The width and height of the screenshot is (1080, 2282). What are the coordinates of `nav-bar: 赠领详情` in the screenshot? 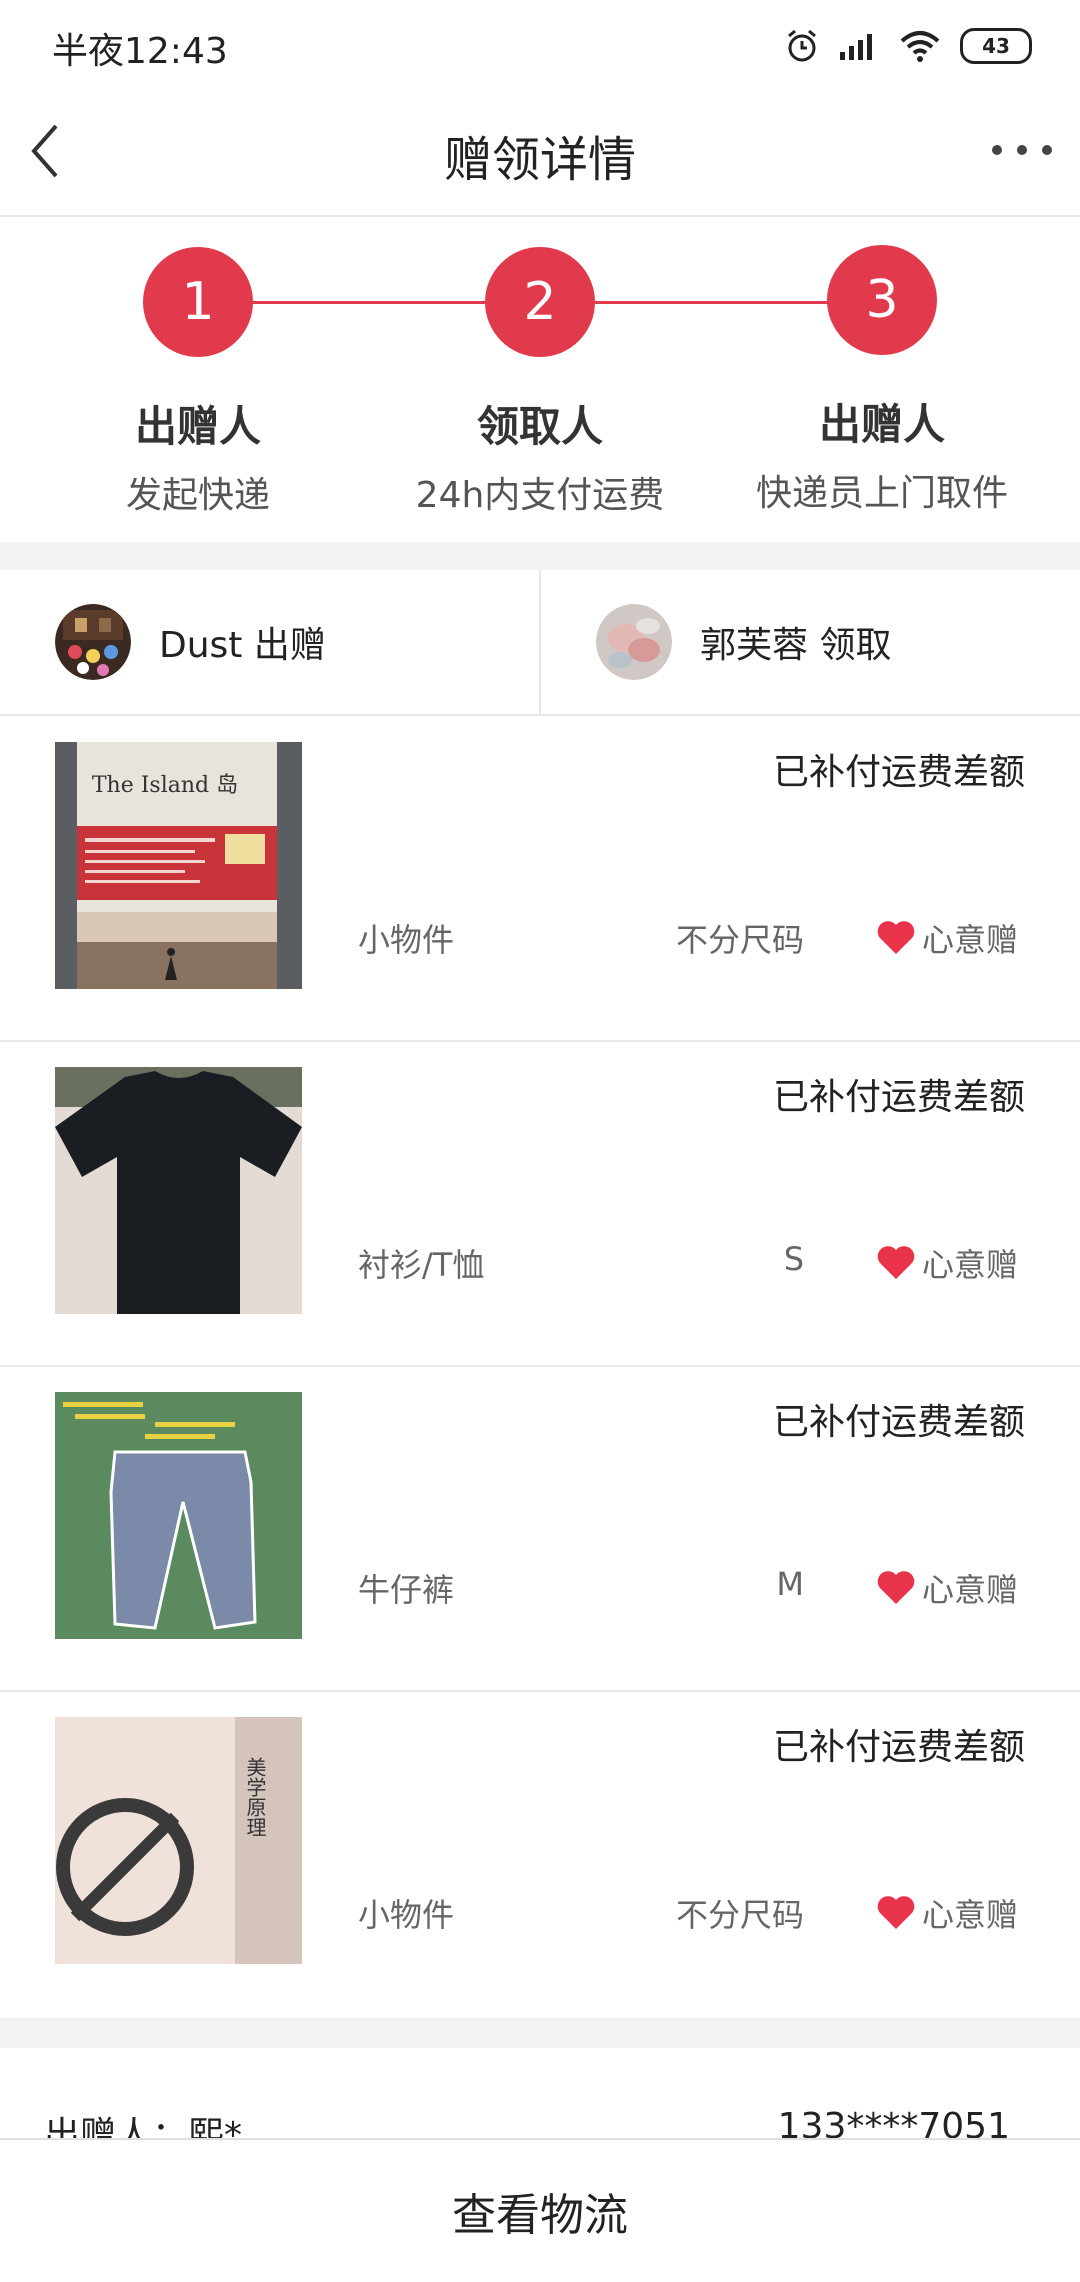 It's located at (540, 153).